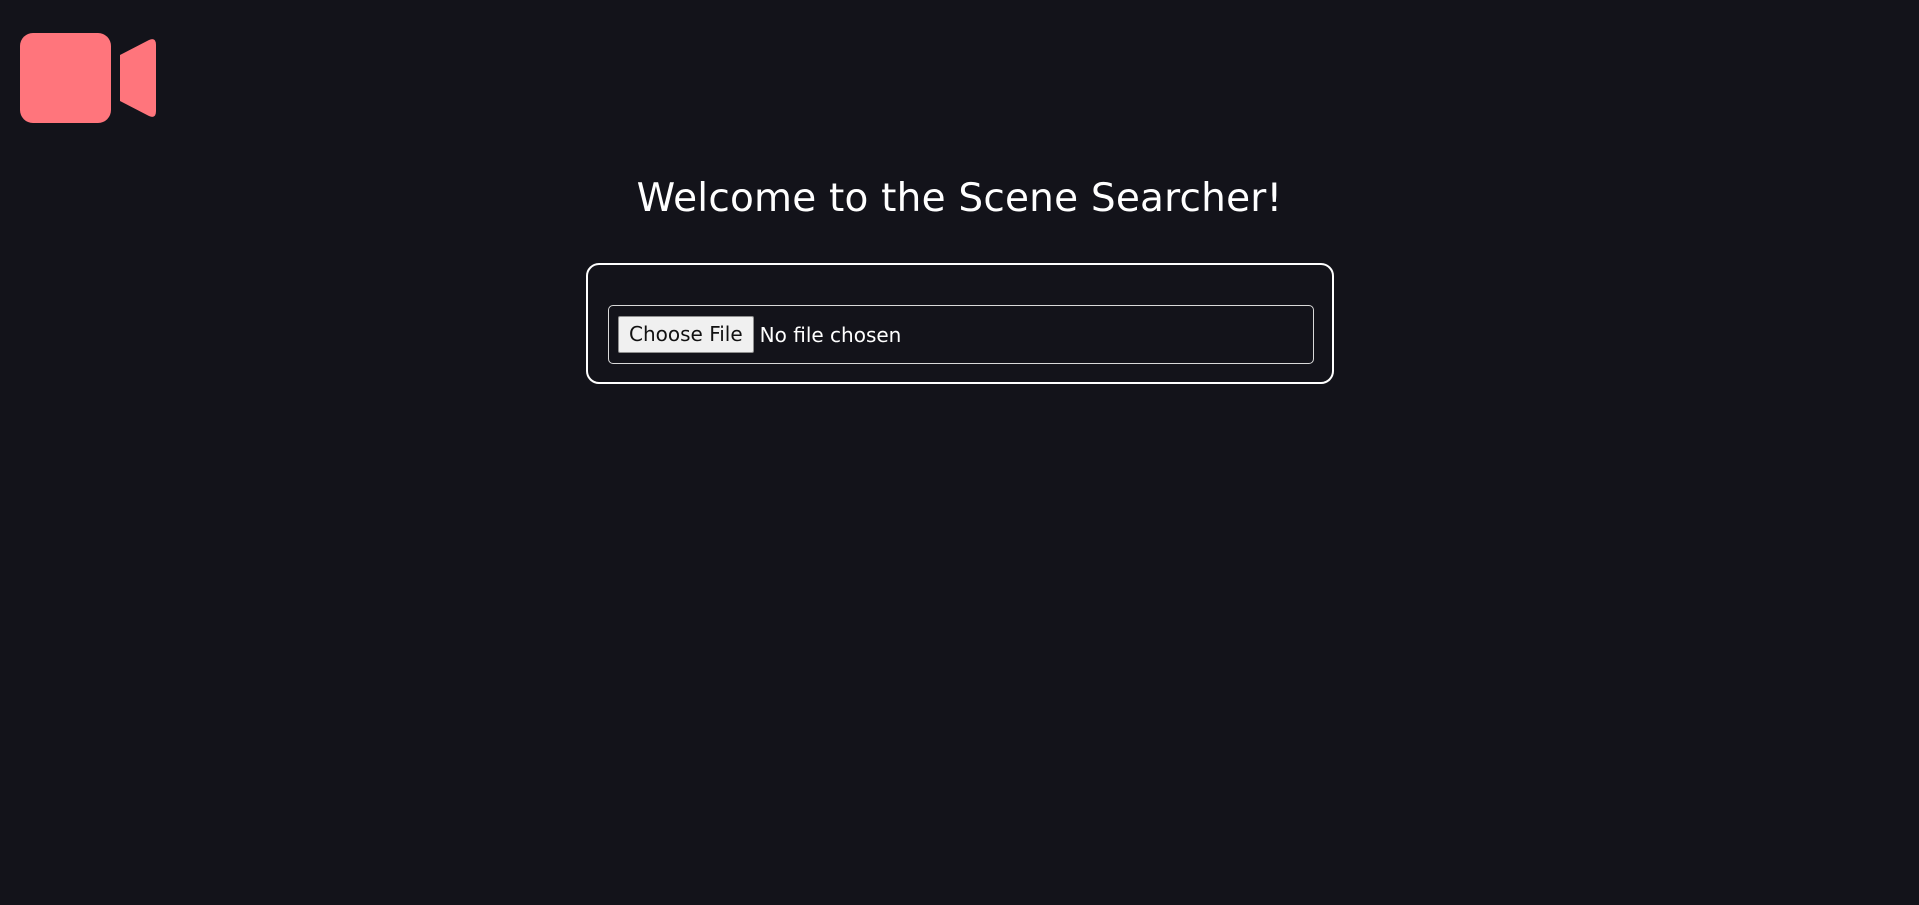  I want to click on file-status-text: No file chosen, so click(830, 334).